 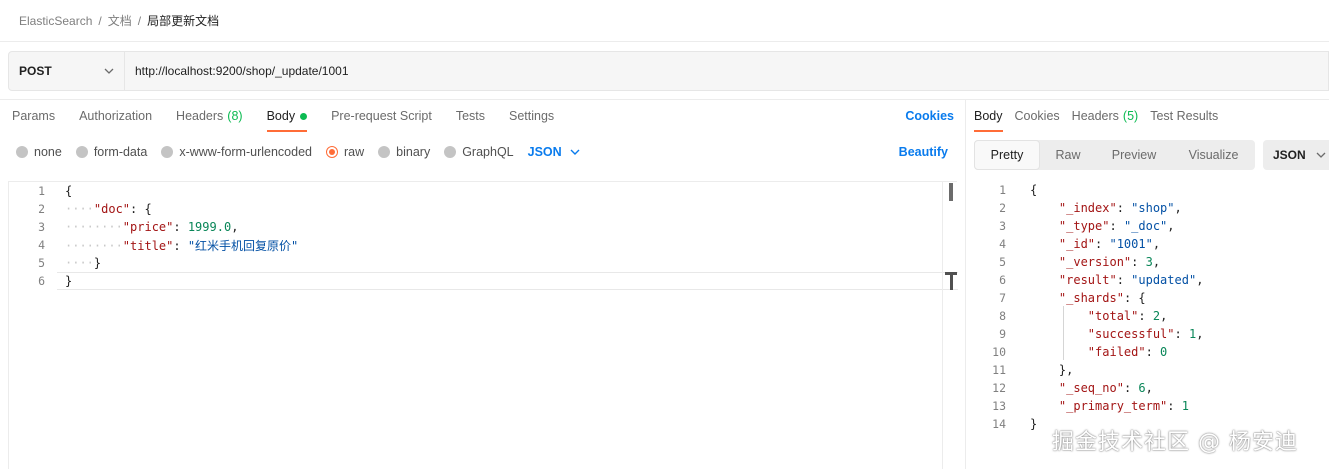 I want to click on code-text: "_version": 3,, so click(x=1109, y=262).